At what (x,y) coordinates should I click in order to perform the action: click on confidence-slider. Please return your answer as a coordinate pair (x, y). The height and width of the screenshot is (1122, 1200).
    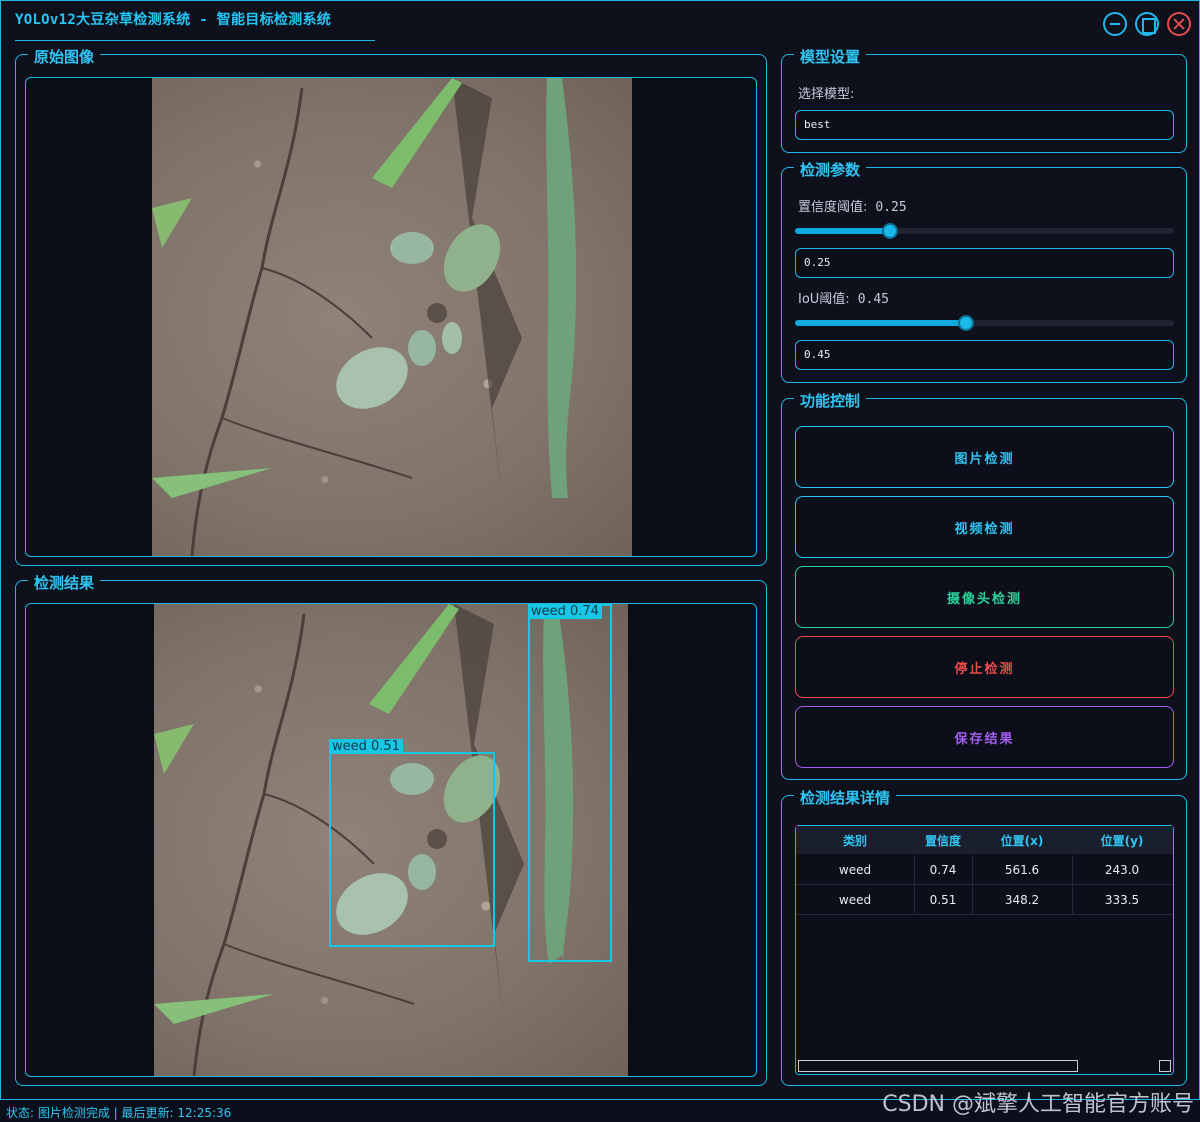
    Looking at the image, I should click on (984, 231).